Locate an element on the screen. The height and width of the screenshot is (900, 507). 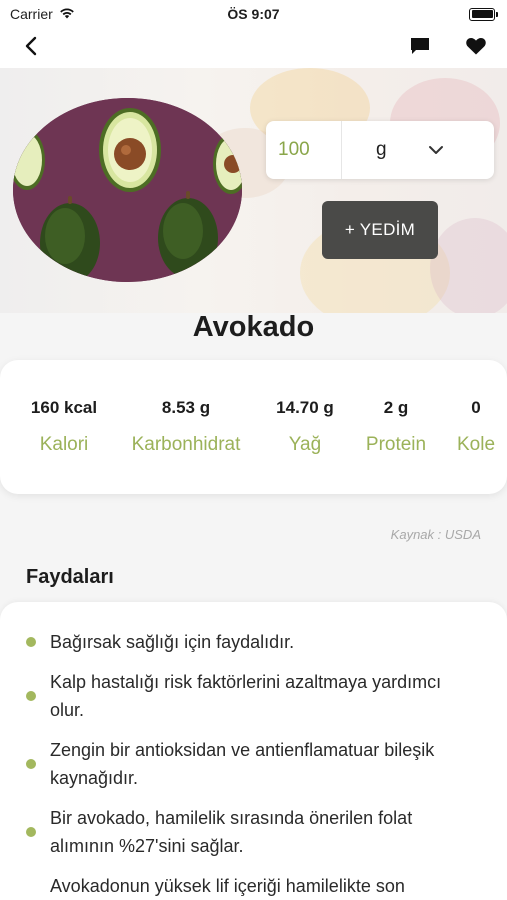
benefit-text: Bağırsak sağlığı için faydalıdır. is located at coordinates (172, 642).